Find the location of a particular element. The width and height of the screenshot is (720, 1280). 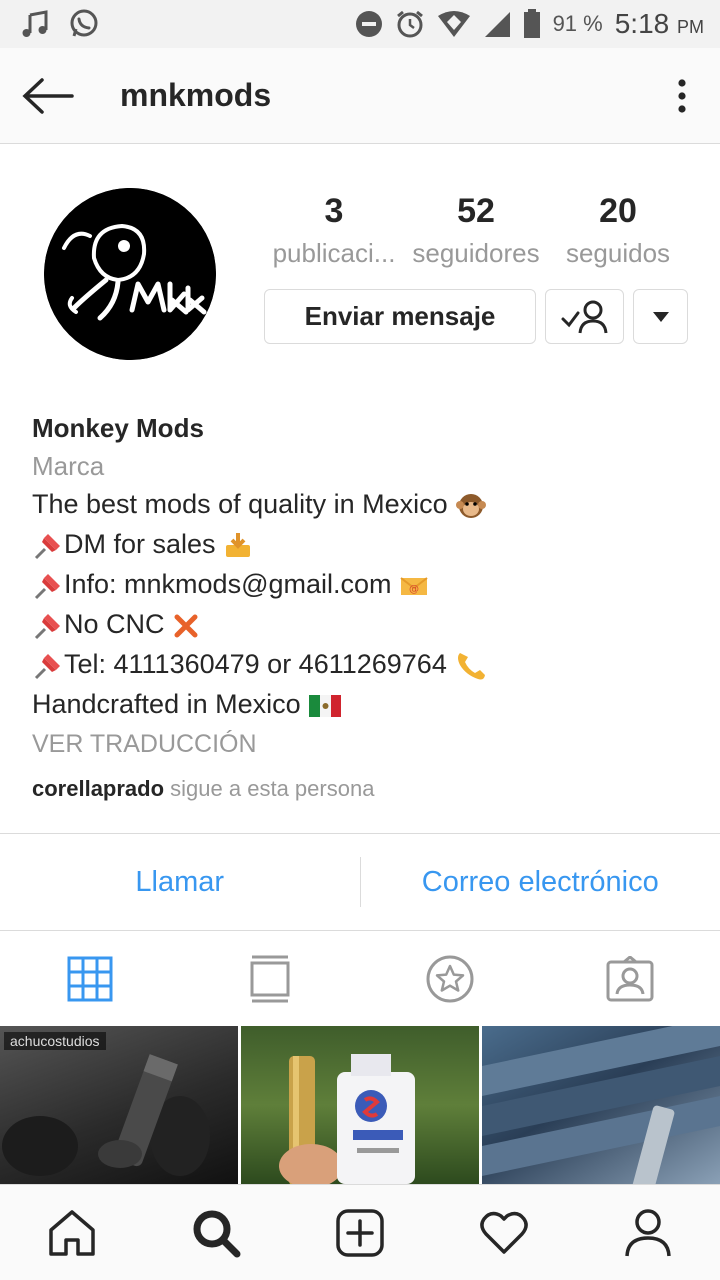

bio-line: The best mods of quality in Mexico is located at coordinates (362, 504).